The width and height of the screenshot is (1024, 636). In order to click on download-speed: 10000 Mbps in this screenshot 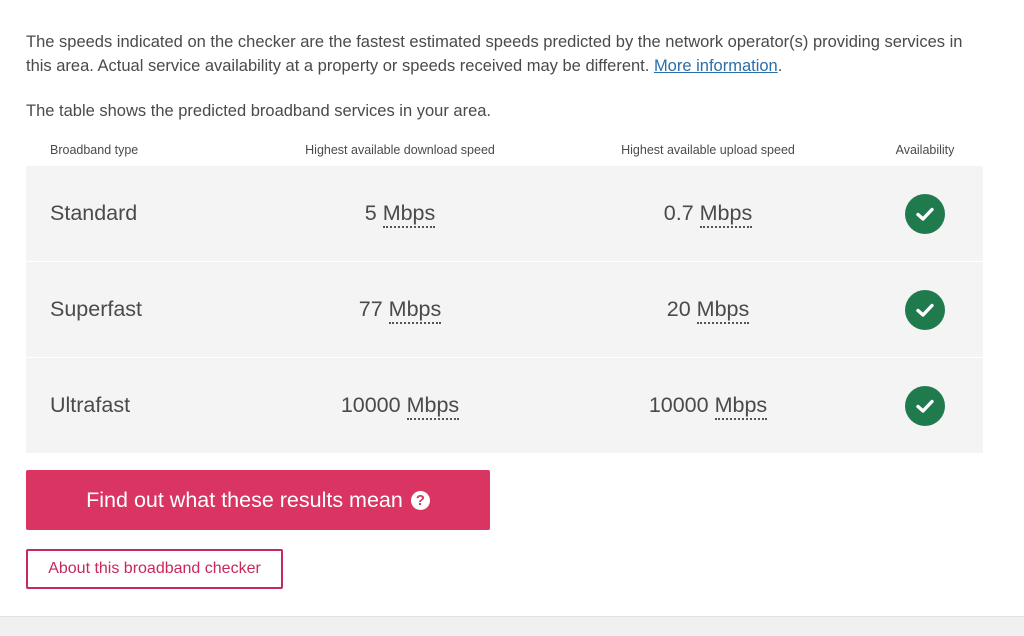, I will do `click(400, 406)`.